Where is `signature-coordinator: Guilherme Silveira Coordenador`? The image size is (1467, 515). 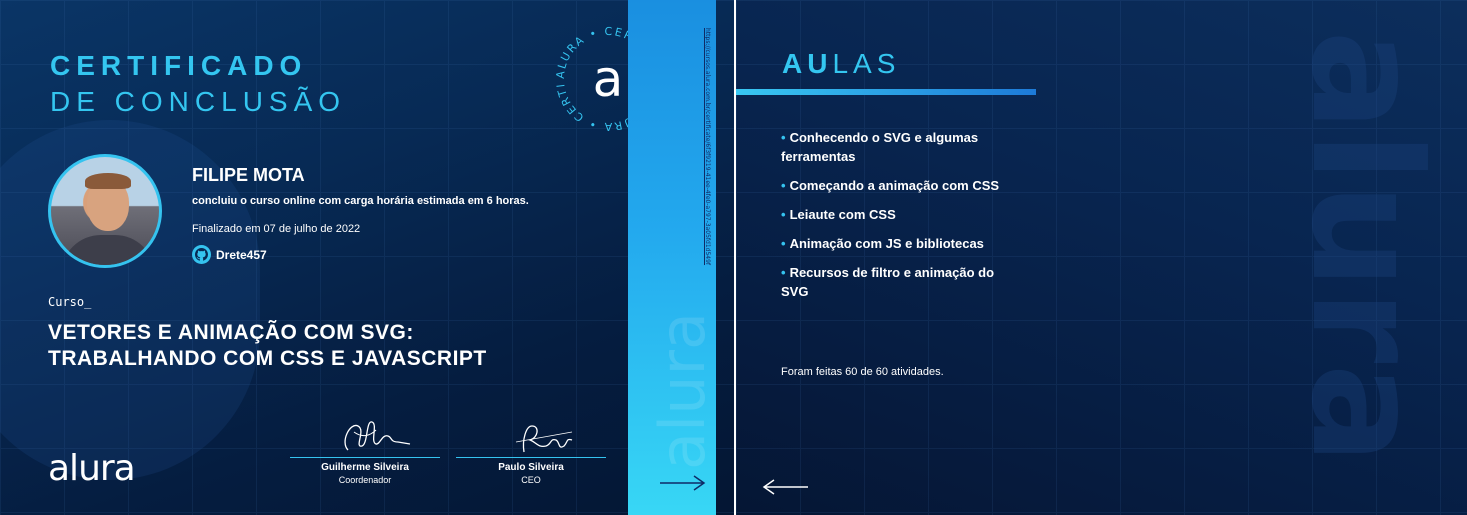
signature-coordinator: Guilherme Silveira Coordenador is located at coordinates (365, 448).